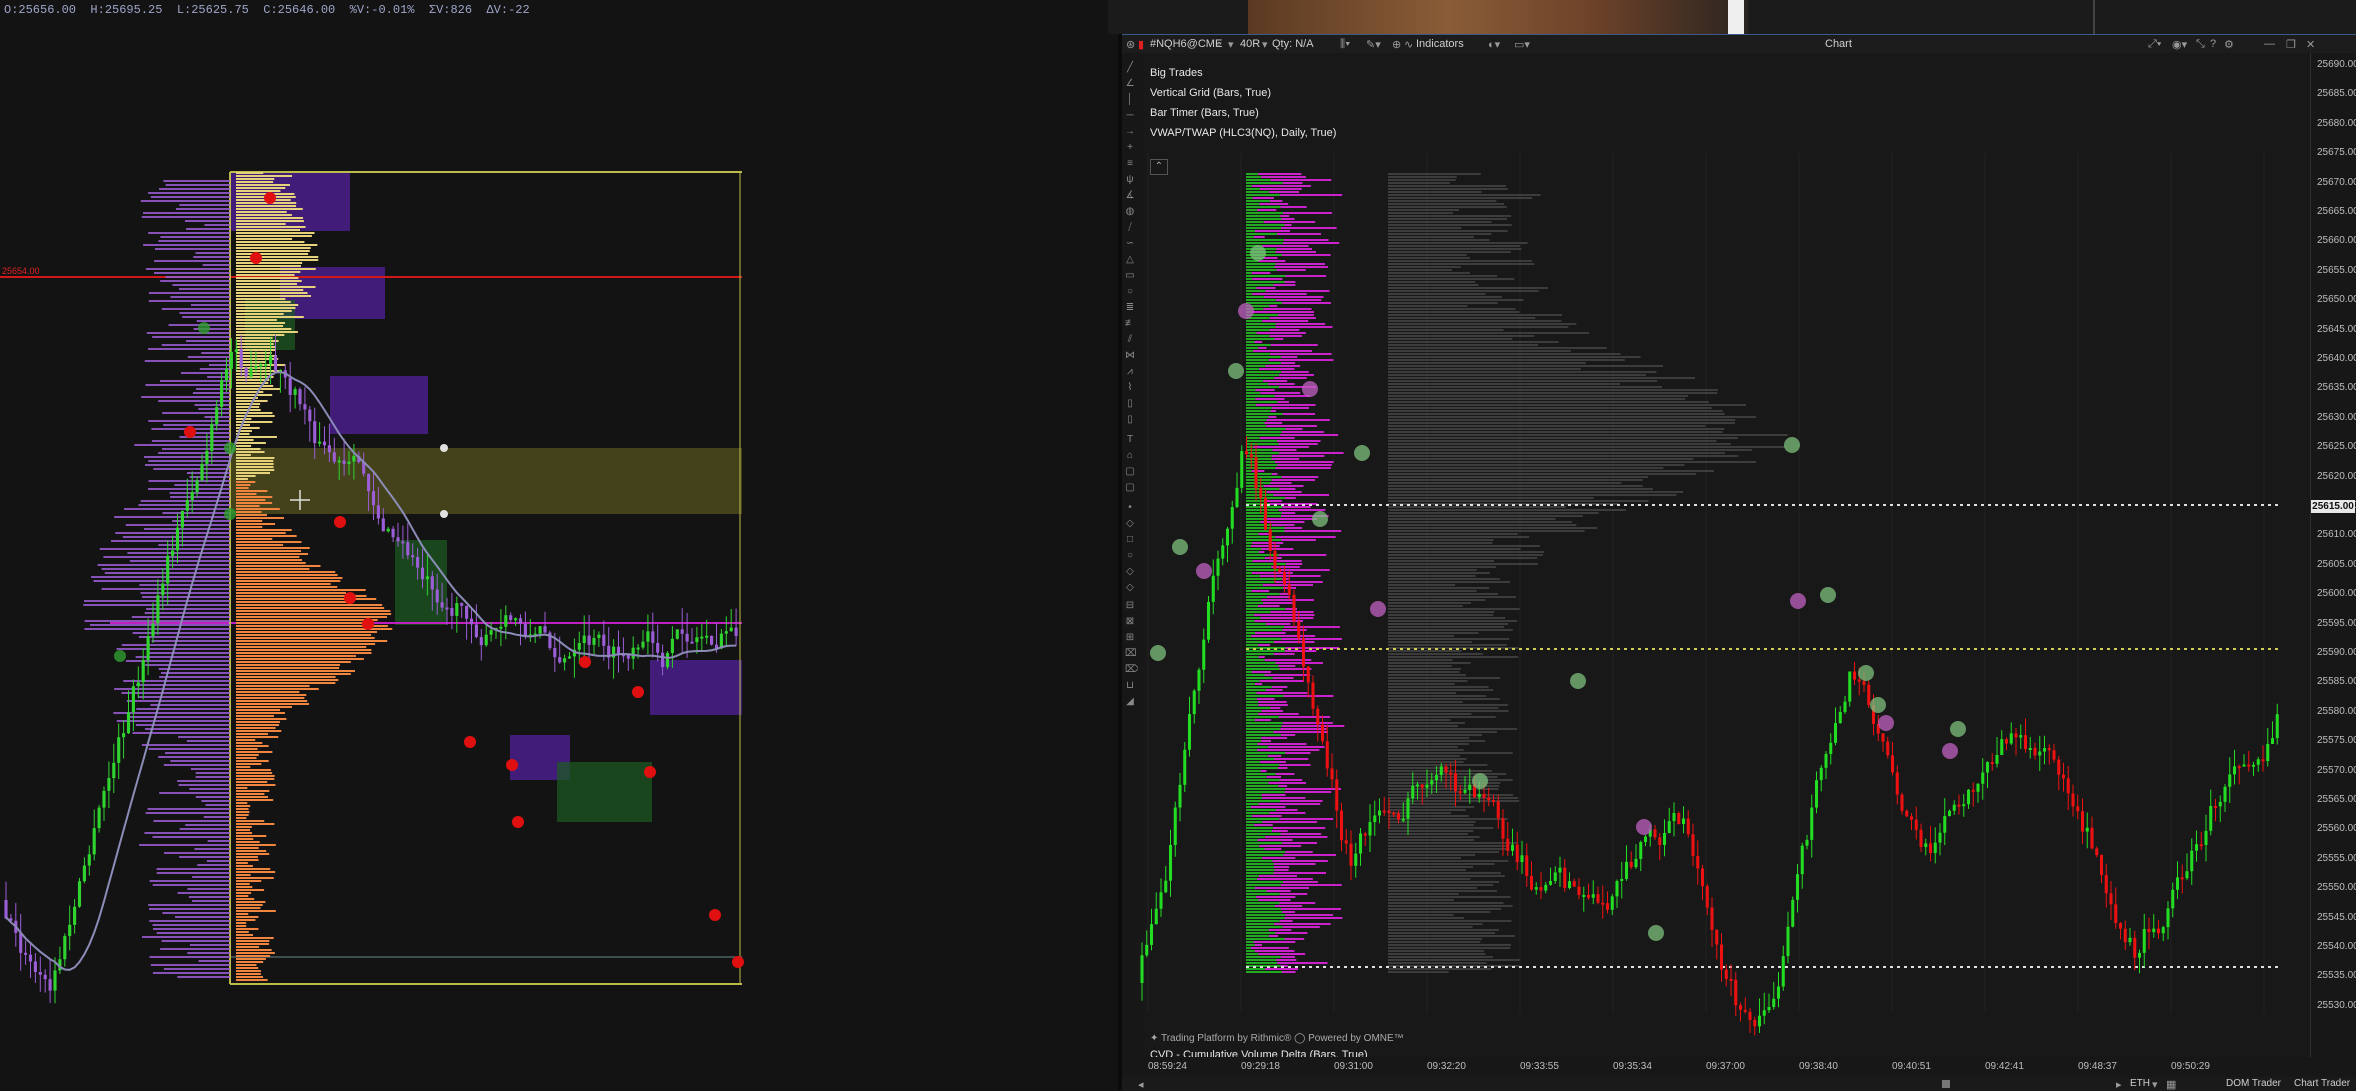 This screenshot has width=2356, height=1091. I want to click on fib-tool-icon: ≡, so click(1130, 164).